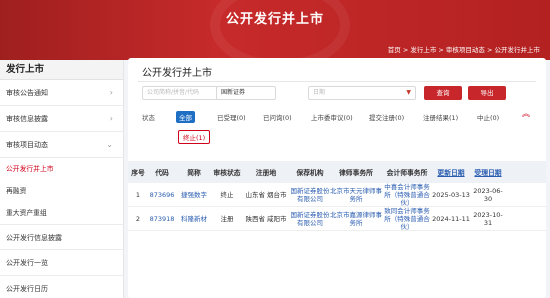 Image resolution: width=550 pixels, height=298 pixels. What do you see at coordinates (362, 93) in the screenshot?
I see `date-picker: 日期 ▼` at bounding box center [362, 93].